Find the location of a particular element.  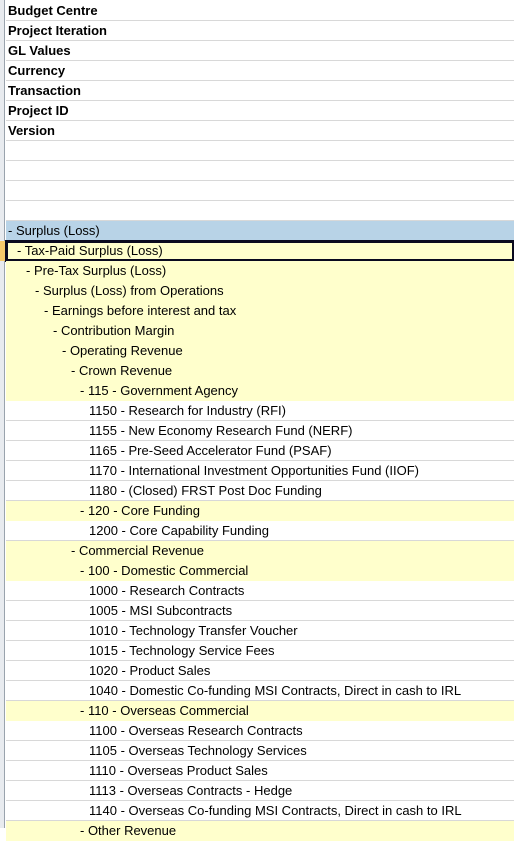

account-label: 1200 - Core Capability Funding is located at coordinates (179, 530).